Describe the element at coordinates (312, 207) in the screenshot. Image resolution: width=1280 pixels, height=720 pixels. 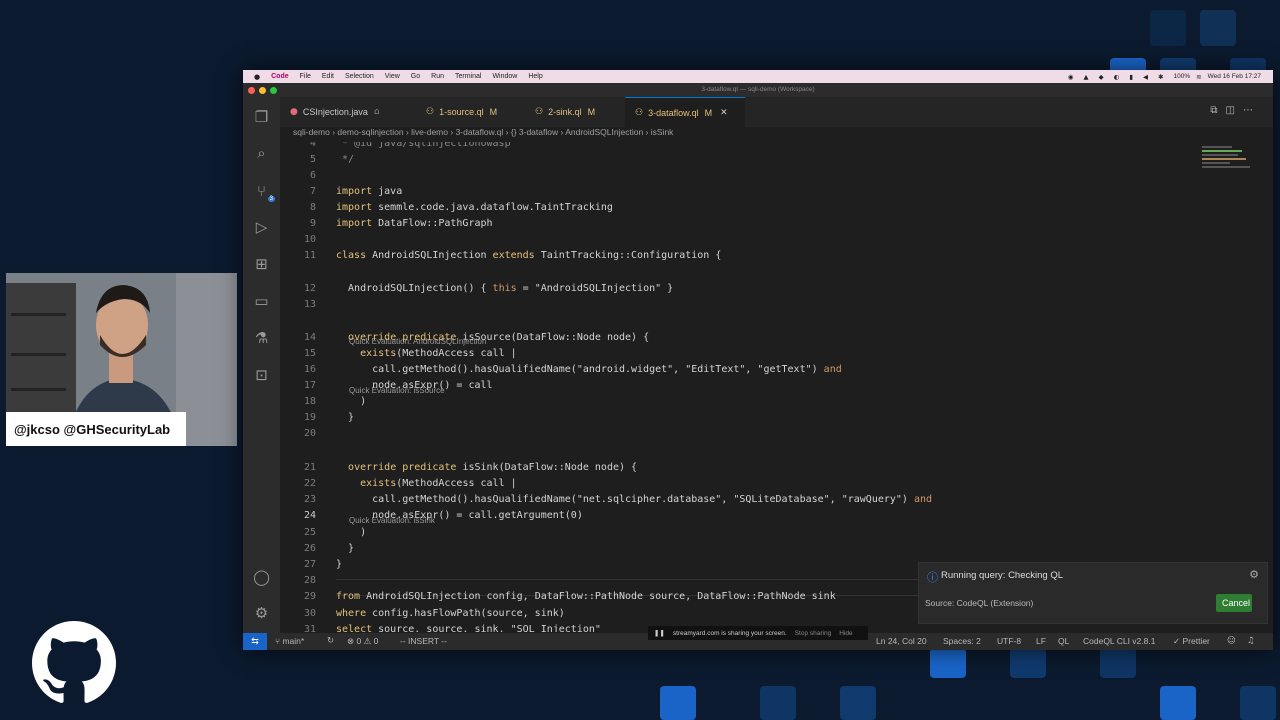
I see `line-number: 8` at that location.